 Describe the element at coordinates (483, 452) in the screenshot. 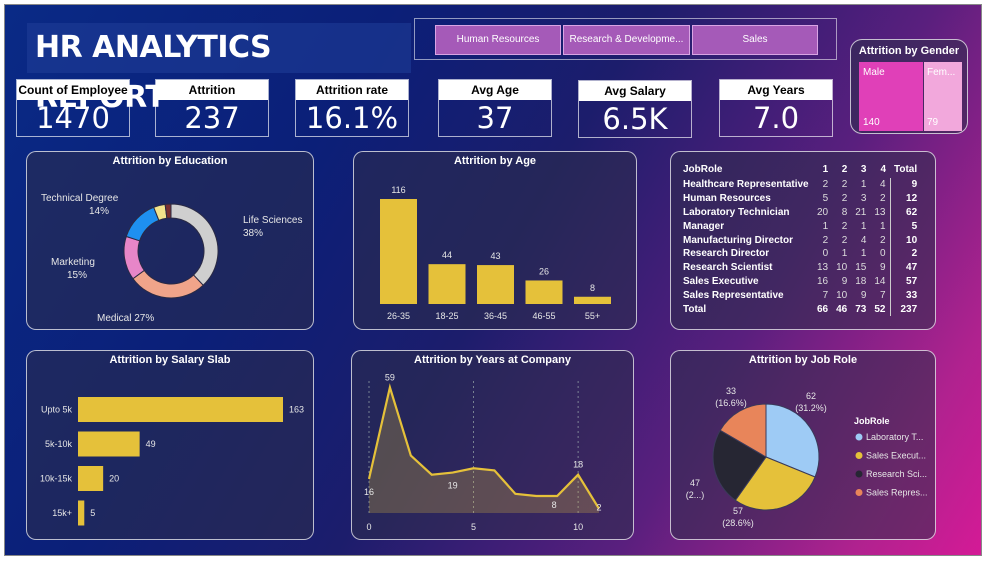

I see `years-area-chart: 16 59 19 8 18 2 0 5 10` at that location.